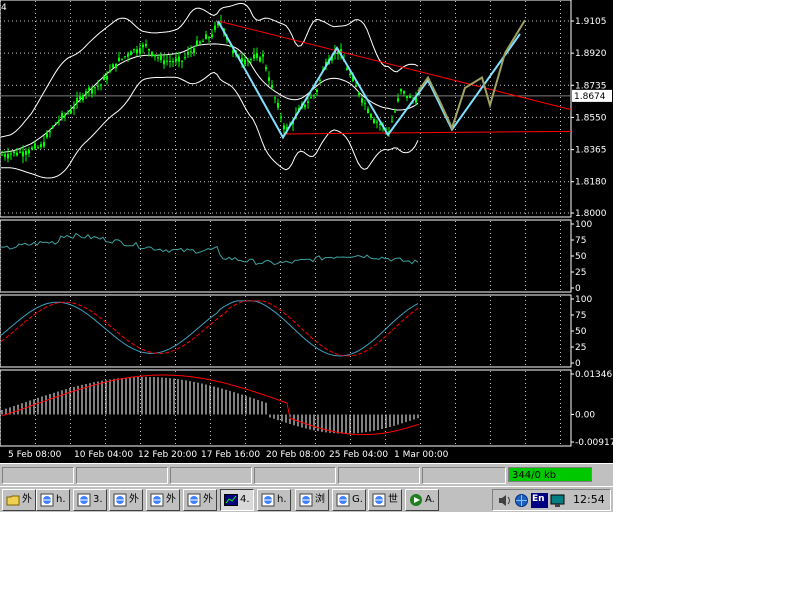 Image resolution: width=800 pixels, height=600 pixels. What do you see at coordinates (550, 474) in the screenshot?
I see `connection-status: 344/0 kb` at bounding box center [550, 474].